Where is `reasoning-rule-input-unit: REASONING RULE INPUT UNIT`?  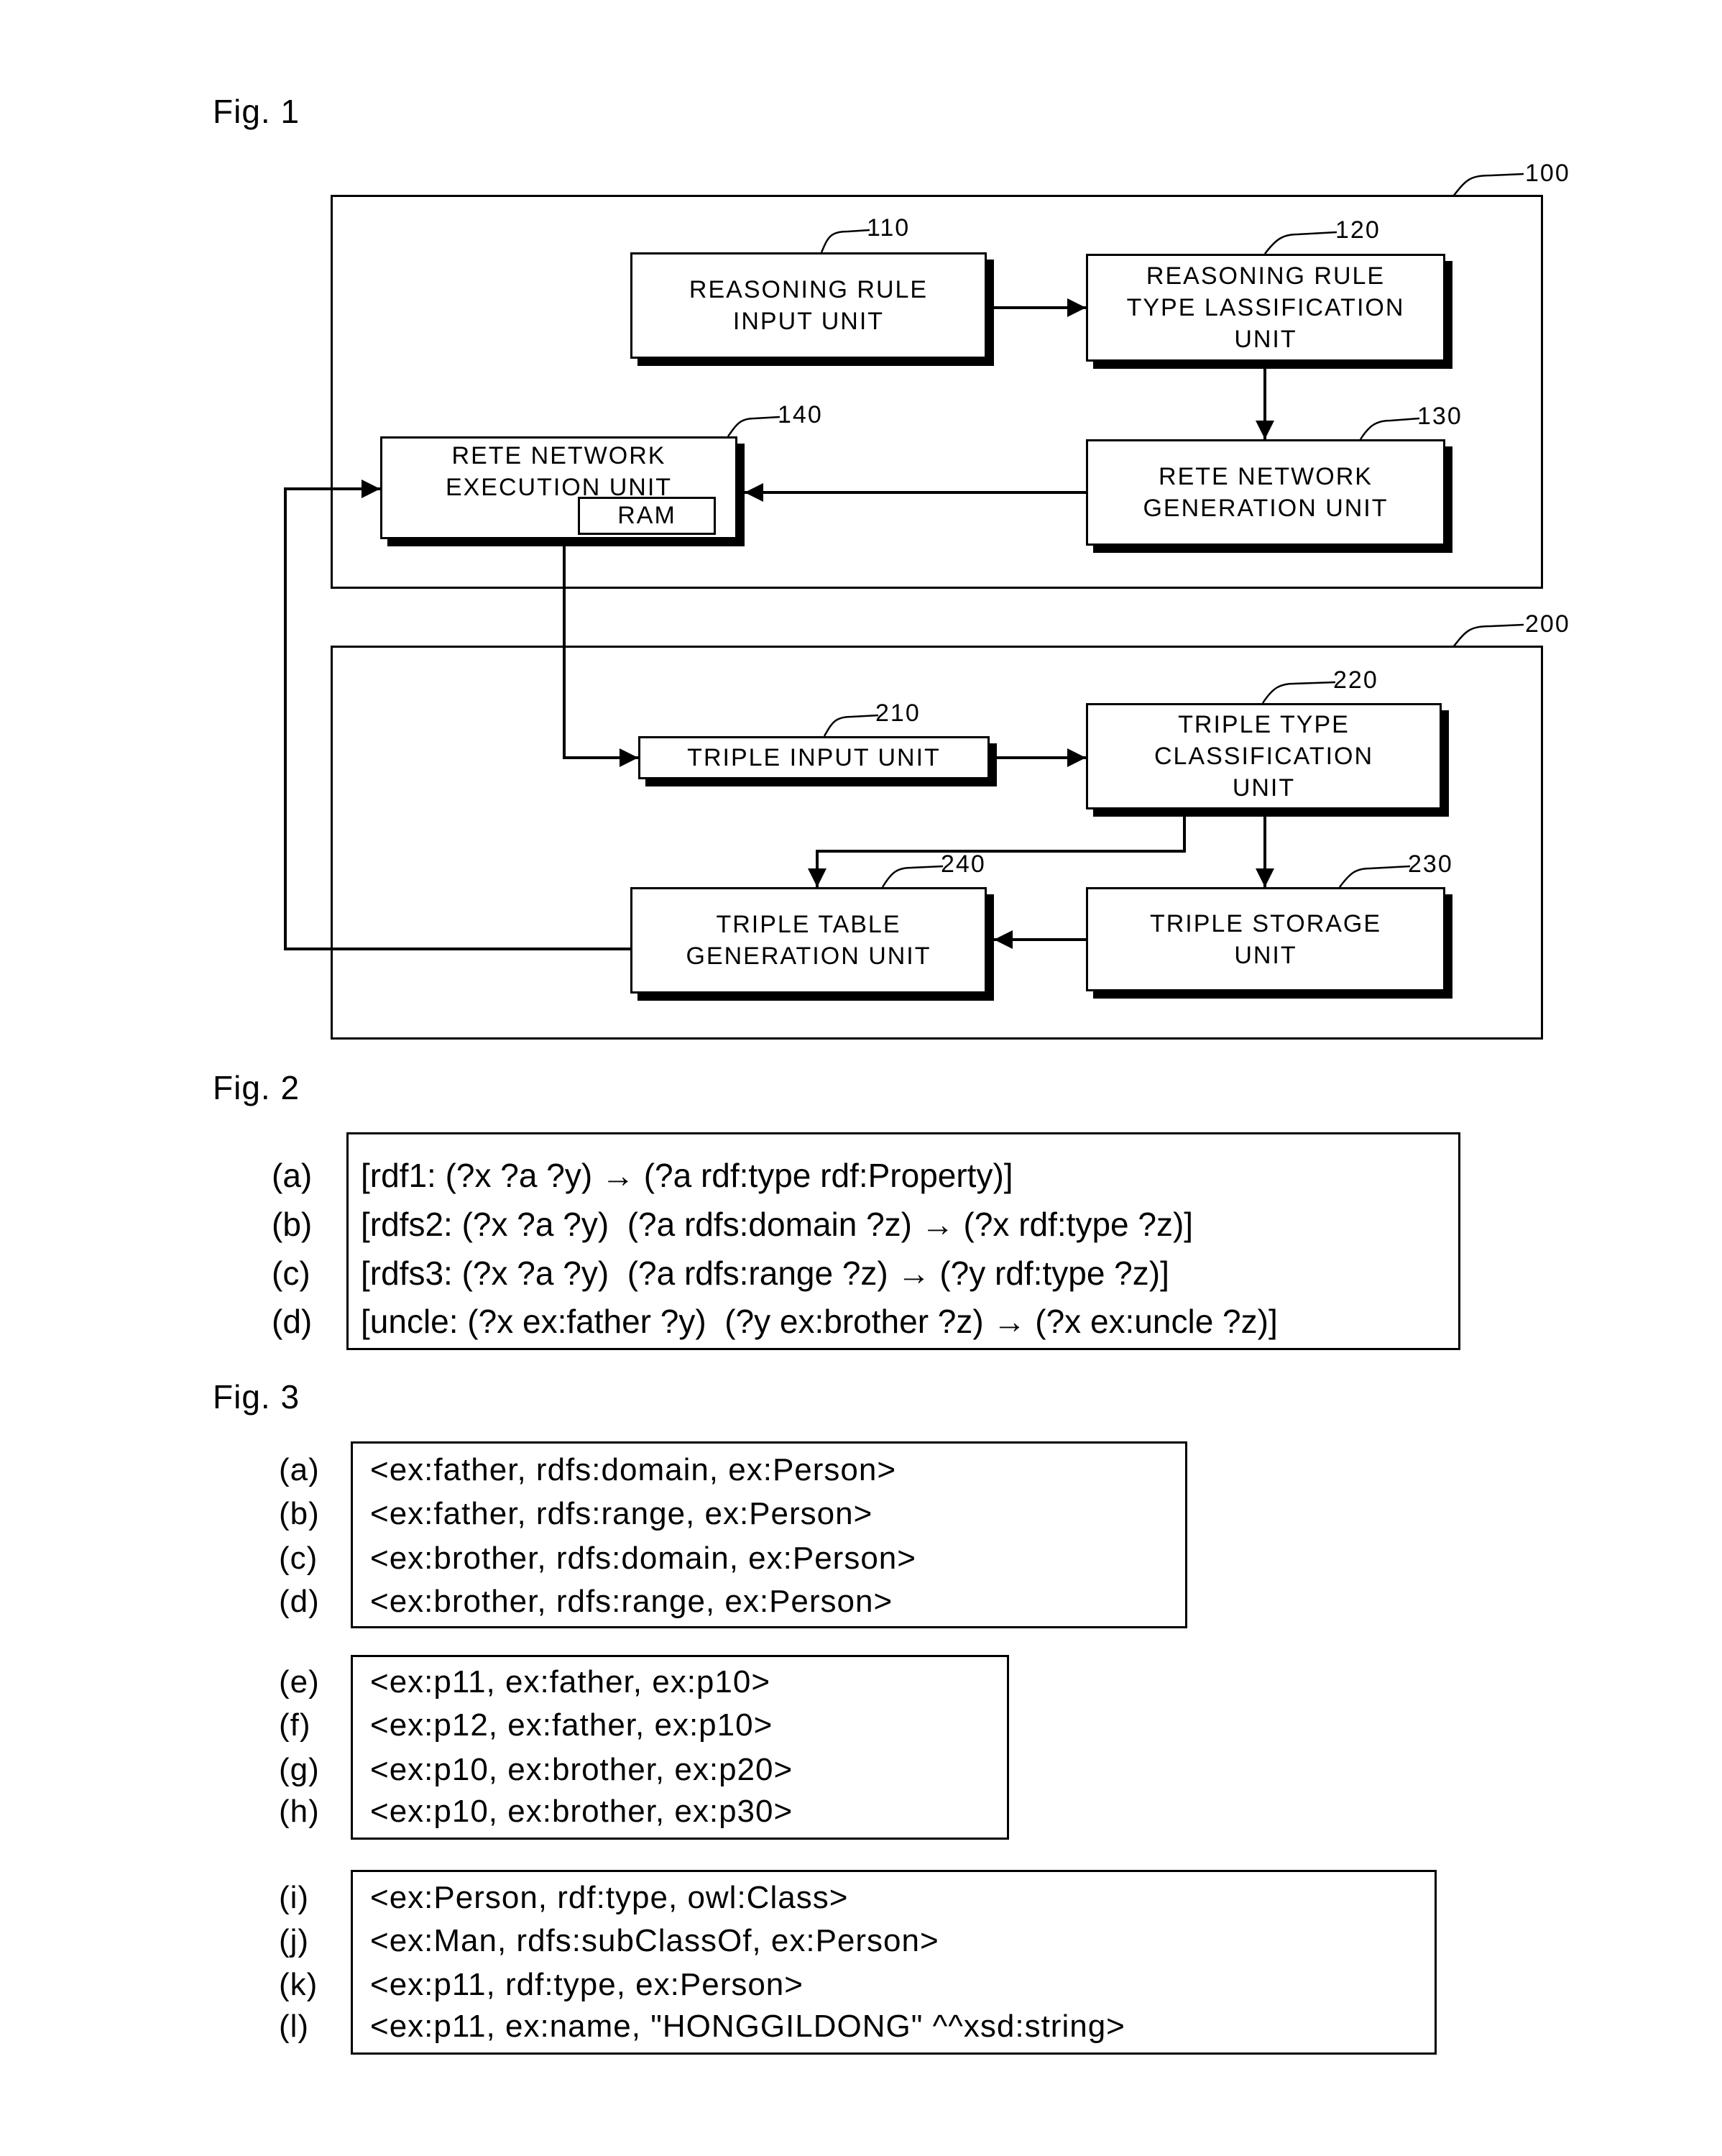 reasoning-rule-input-unit: REASONING RULE INPUT UNIT is located at coordinates (808, 305).